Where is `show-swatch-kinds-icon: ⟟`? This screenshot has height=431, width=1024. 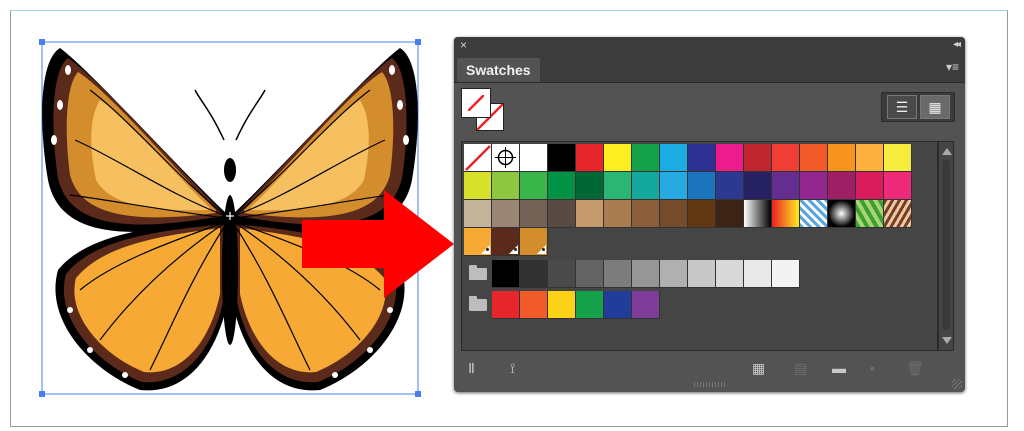 show-swatch-kinds-icon: ⟟ is located at coordinates (512, 368).